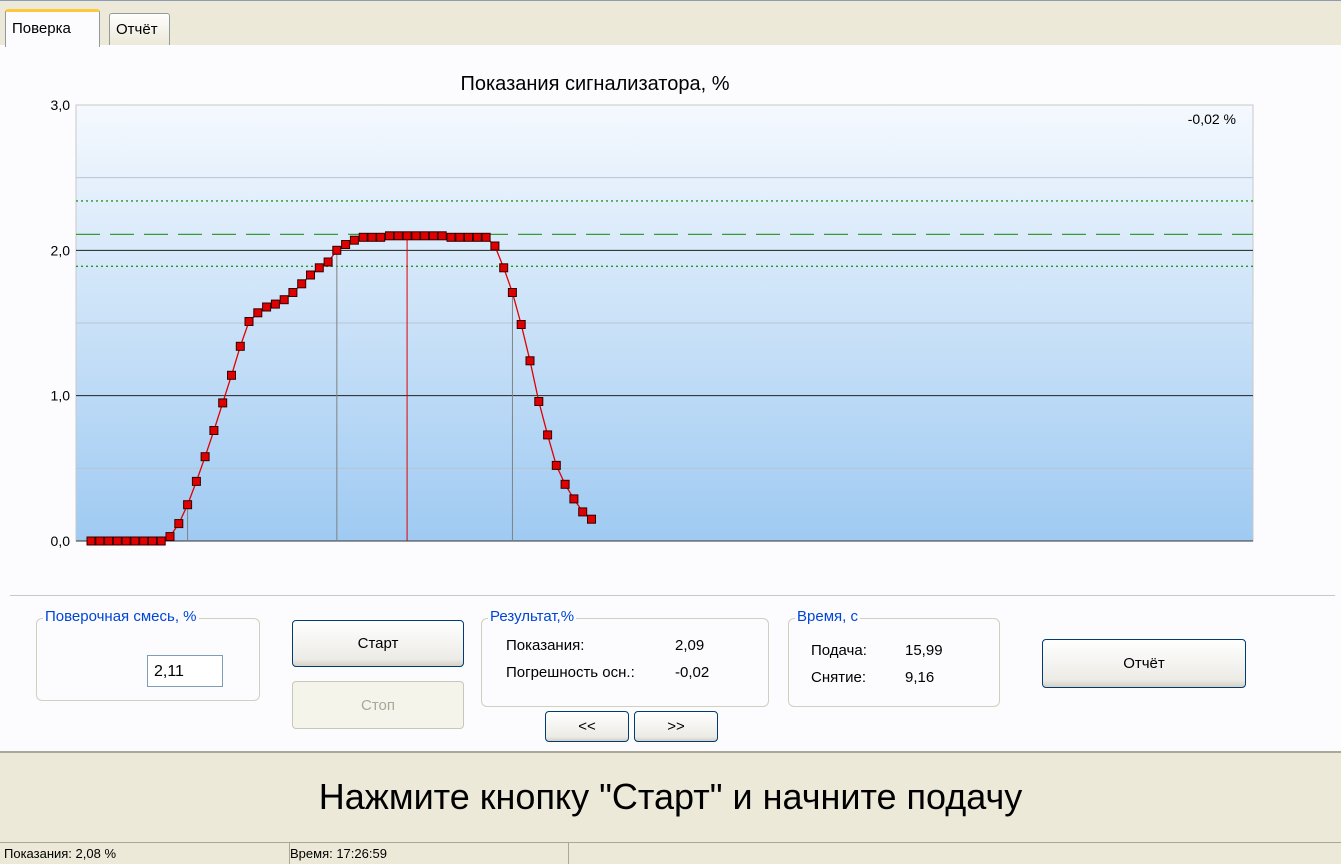  I want to click on stop-button: Стоп, so click(378, 705).